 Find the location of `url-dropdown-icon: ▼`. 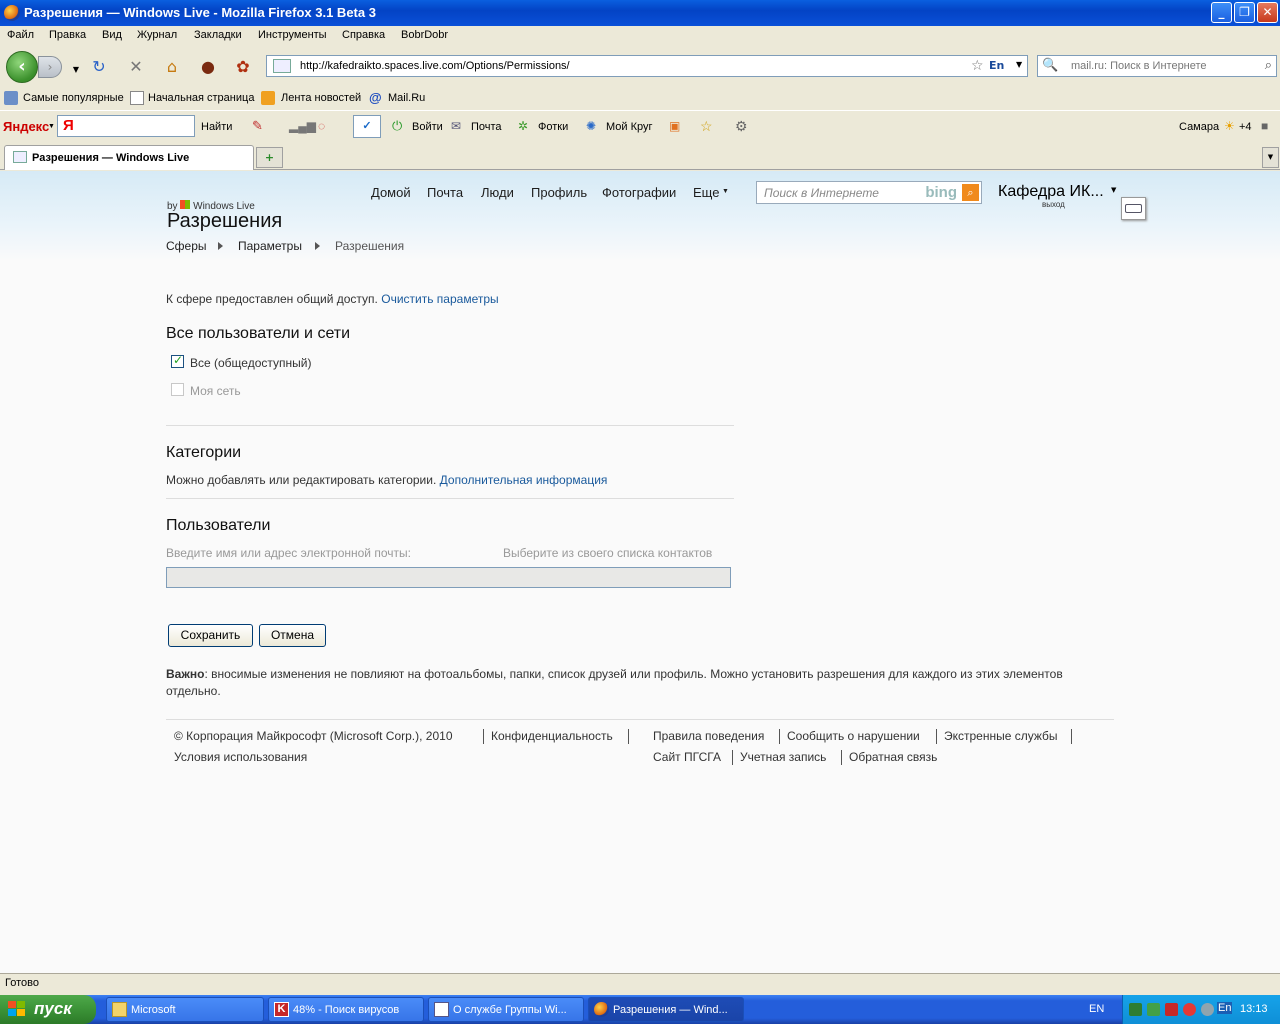

url-dropdown-icon: ▼ is located at coordinates (1019, 64).